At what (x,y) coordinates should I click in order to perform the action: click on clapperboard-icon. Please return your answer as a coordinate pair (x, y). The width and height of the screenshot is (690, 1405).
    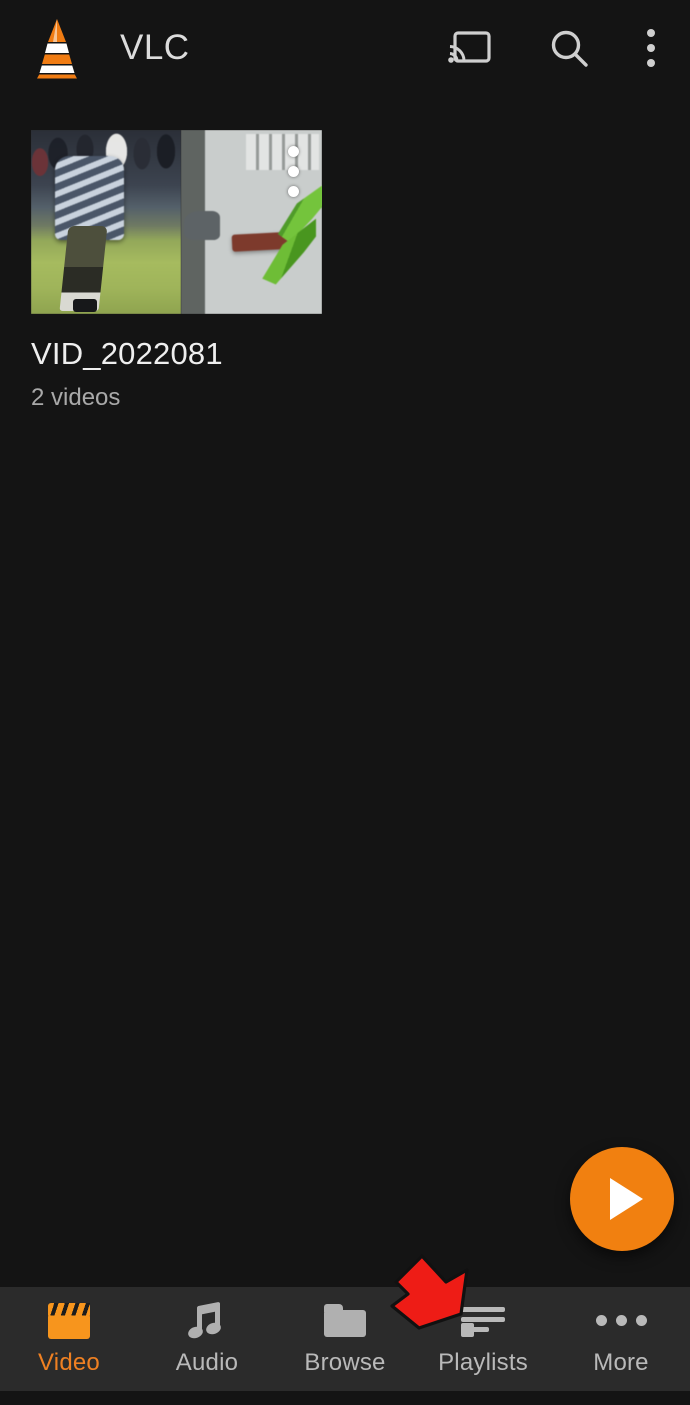
    Looking at the image, I should click on (69, 1321).